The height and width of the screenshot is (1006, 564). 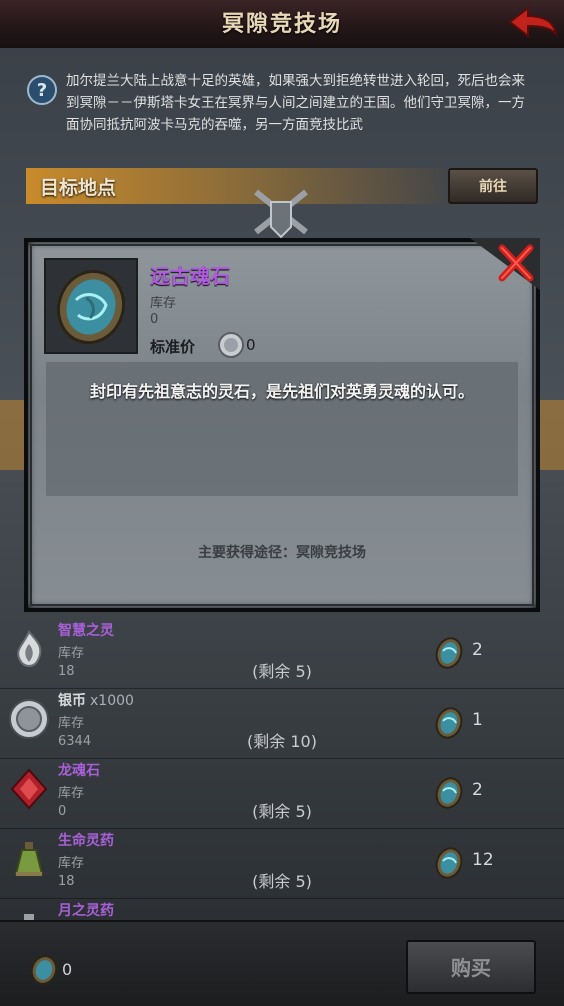 I want to click on item-stock-value: 0, so click(x=154, y=319).